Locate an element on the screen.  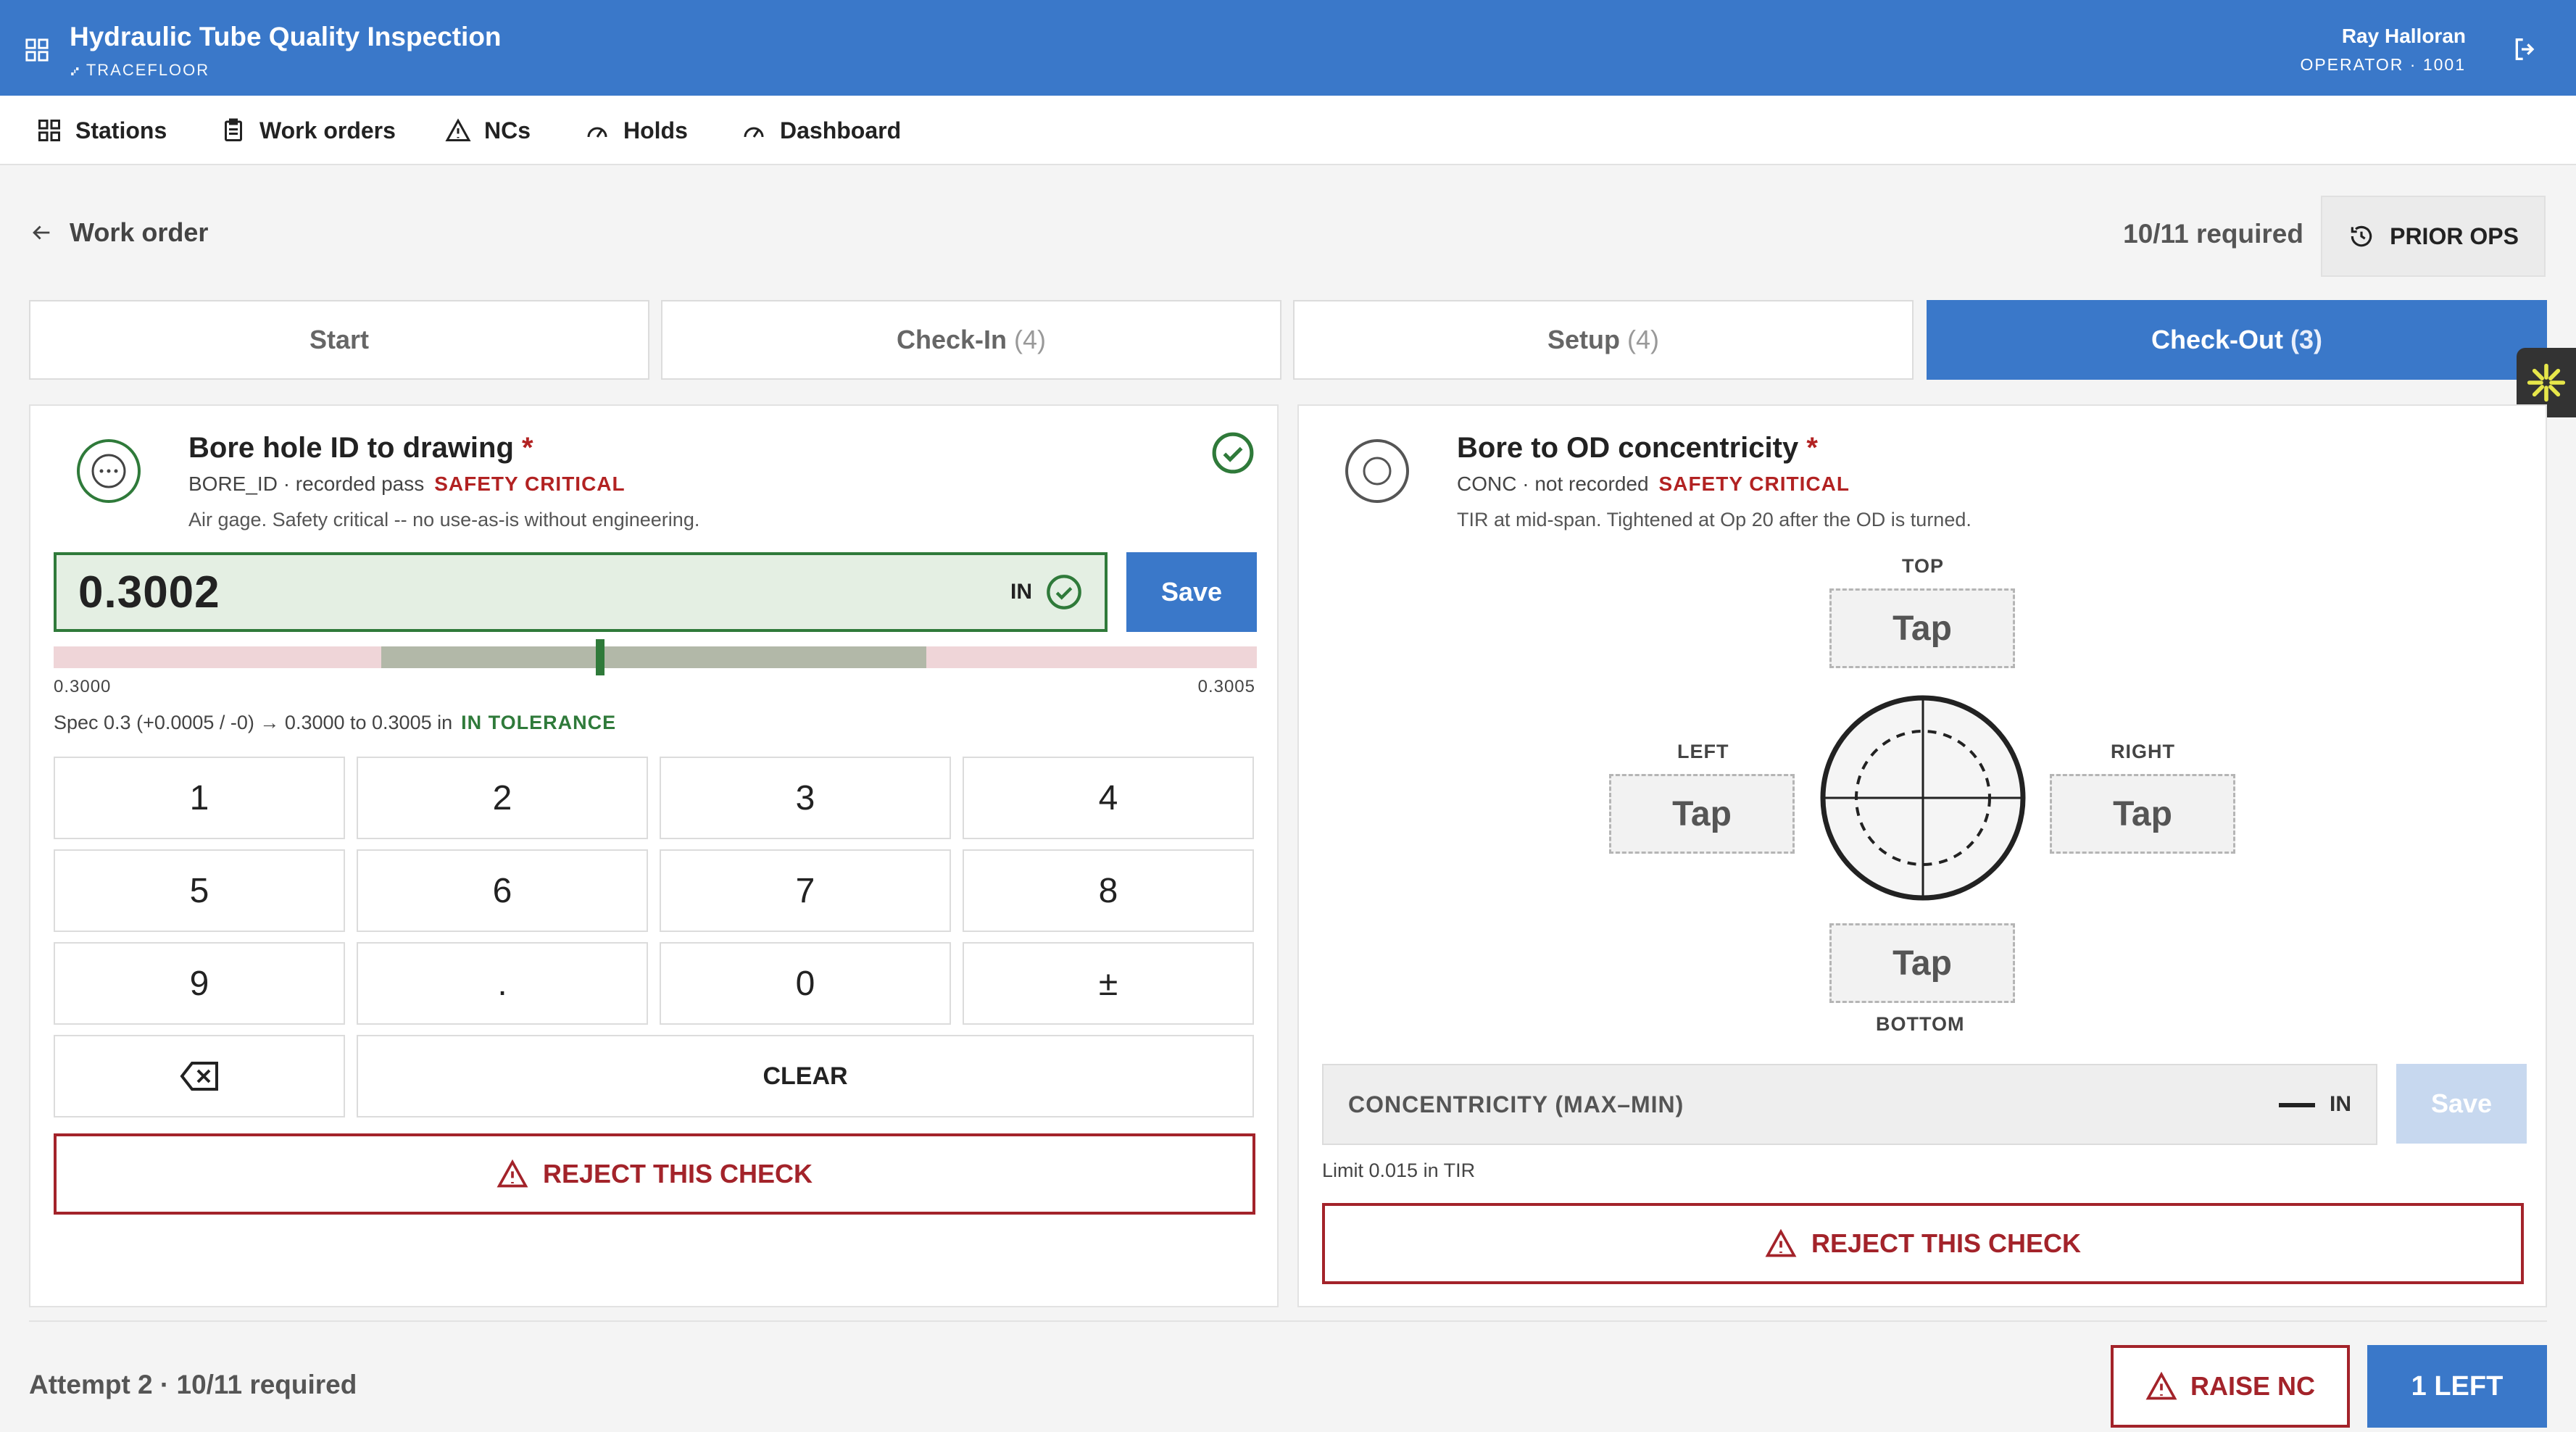
nav-label: Holds is located at coordinates (655, 130).